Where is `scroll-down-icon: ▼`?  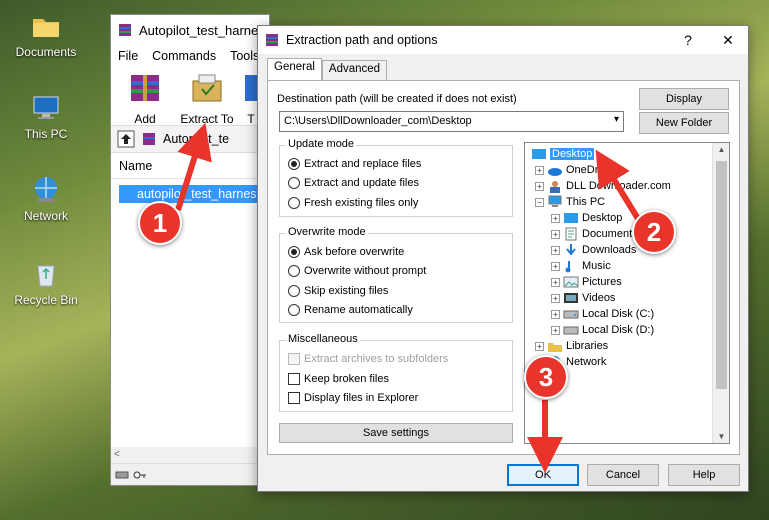
scroll-down-icon: ▼ is located at coordinates (721, 436).